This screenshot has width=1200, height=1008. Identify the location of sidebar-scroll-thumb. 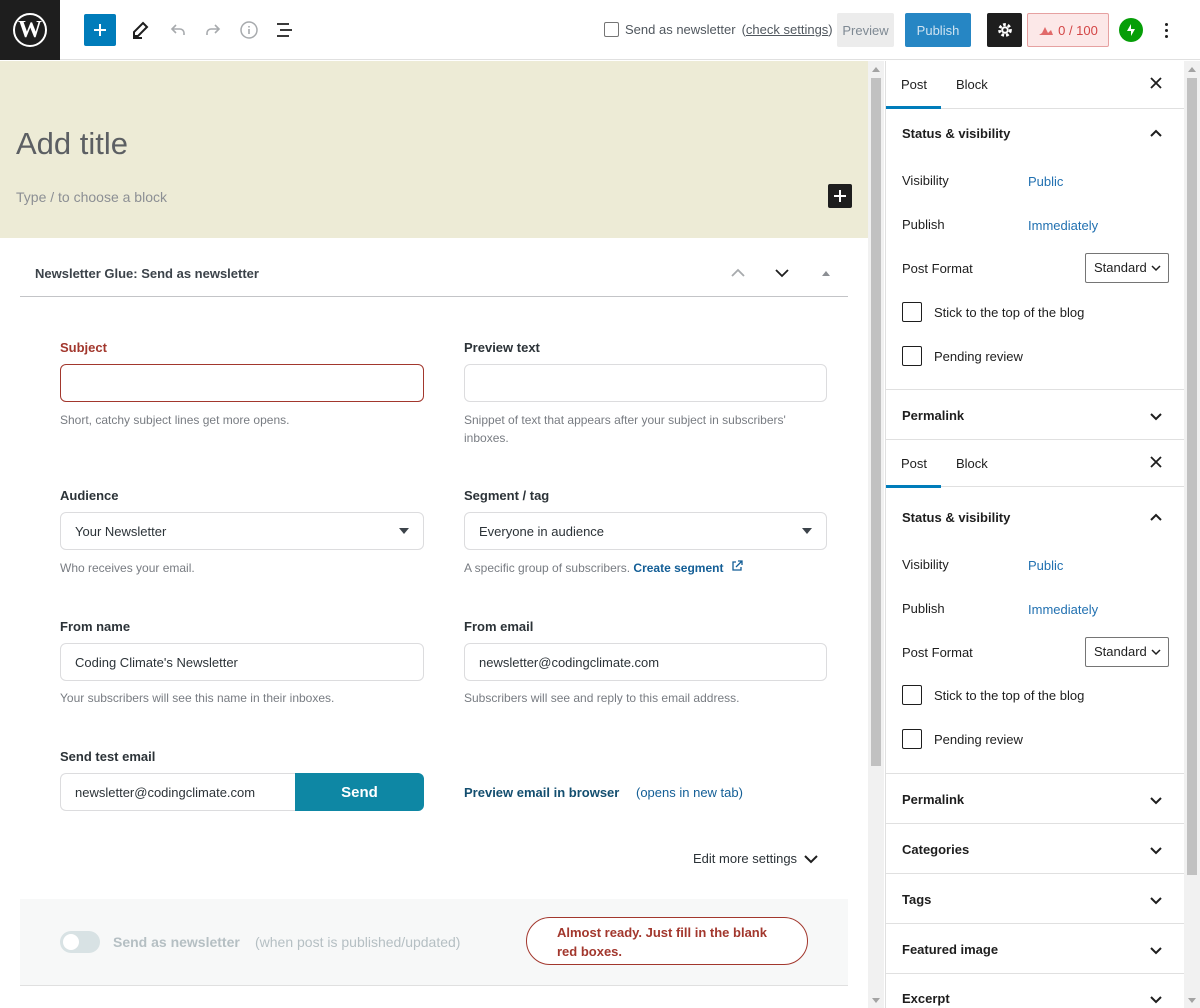
(1192, 476).